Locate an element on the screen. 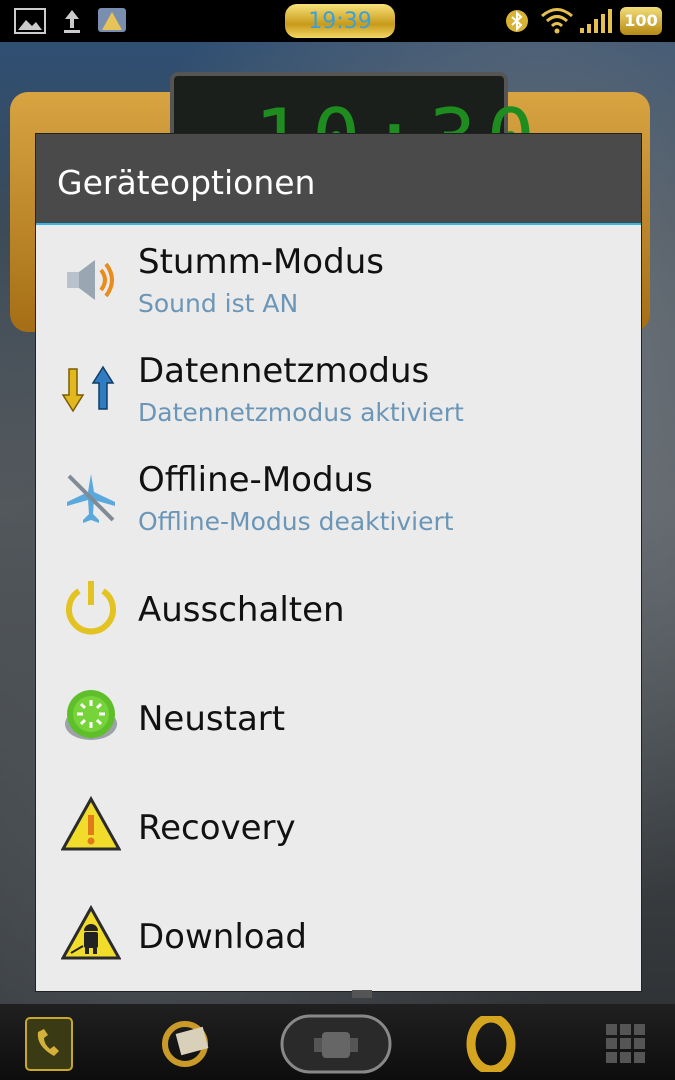 Image resolution: width=675 pixels, height=1080 pixels. android-warning-icon is located at coordinates (91, 932).